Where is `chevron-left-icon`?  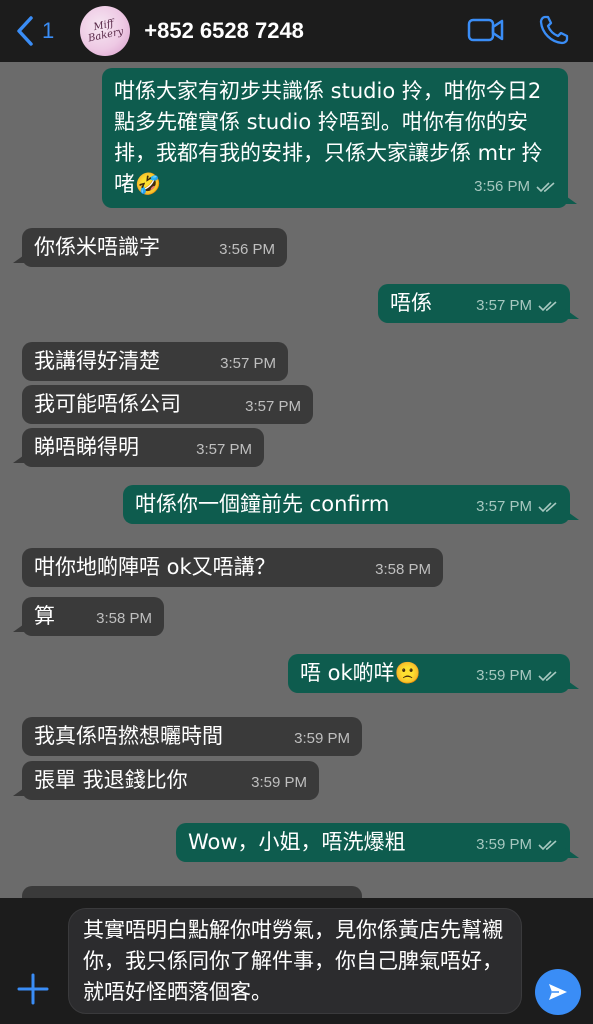 chevron-left-icon is located at coordinates (25, 31).